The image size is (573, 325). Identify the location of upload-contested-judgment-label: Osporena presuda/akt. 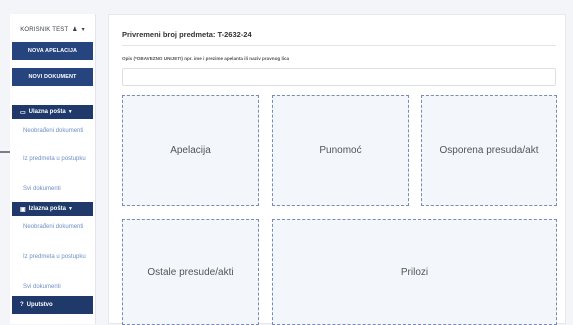
(489, 150).